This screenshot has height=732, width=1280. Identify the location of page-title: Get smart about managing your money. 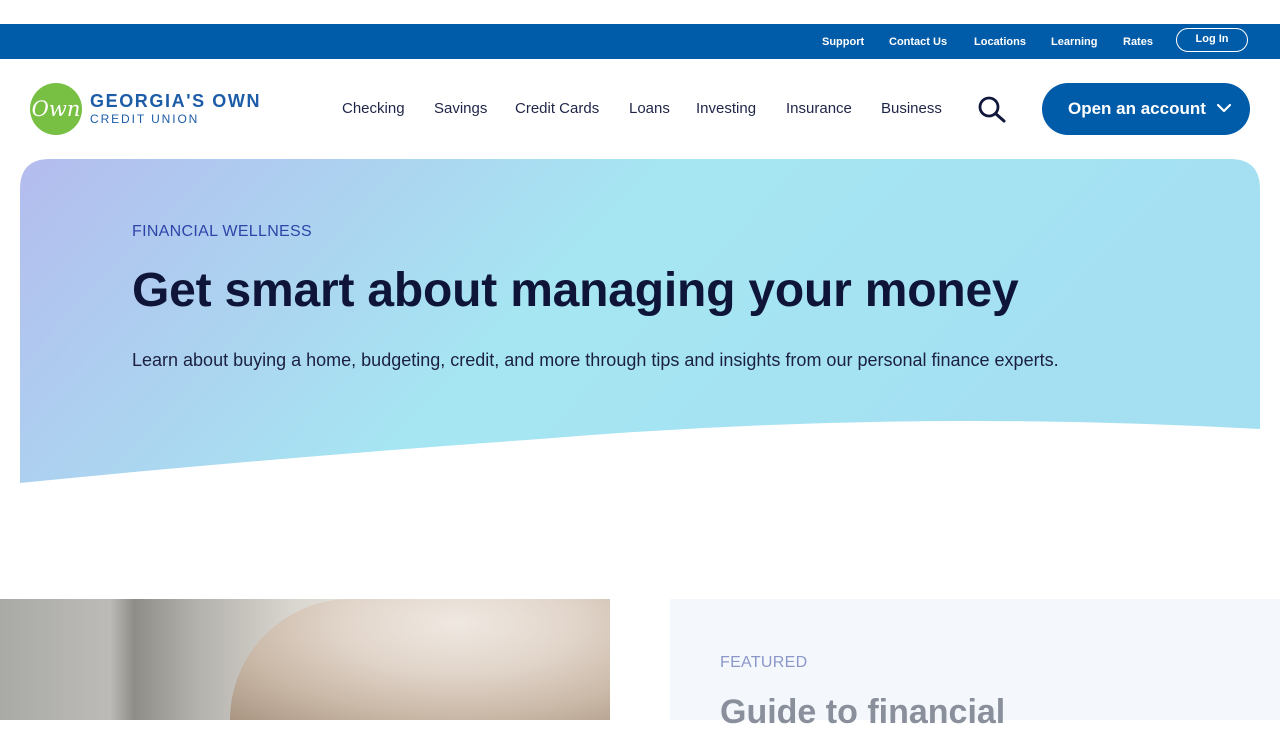
(575, 290).